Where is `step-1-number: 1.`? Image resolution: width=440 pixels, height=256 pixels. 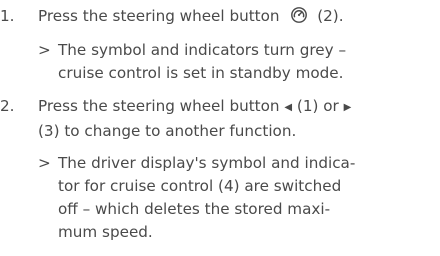
step-1-number: 1. is located at coordinates (7, 16).